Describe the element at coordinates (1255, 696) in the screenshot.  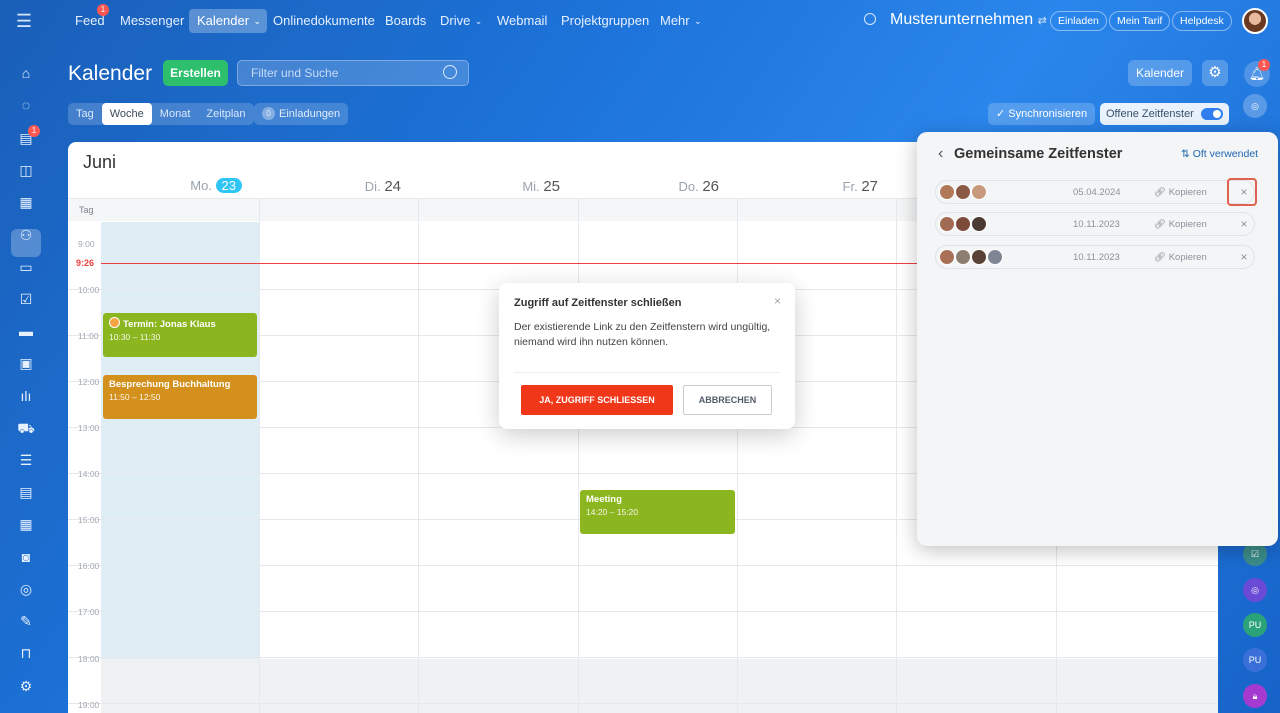
I see `lock-icon: 🔒︎` at that location.